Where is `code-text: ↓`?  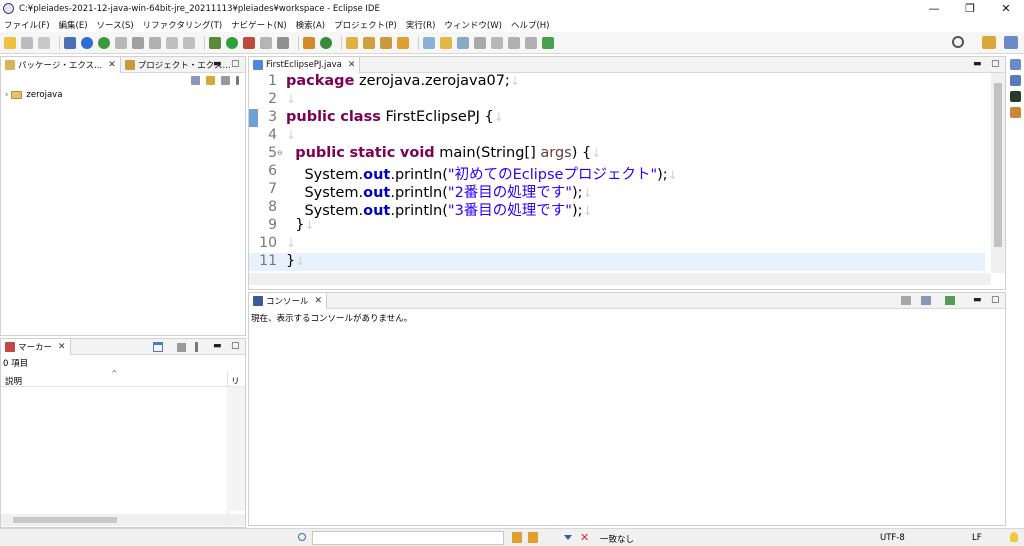
code-text: ↓ is located at coordinates (291, 135).